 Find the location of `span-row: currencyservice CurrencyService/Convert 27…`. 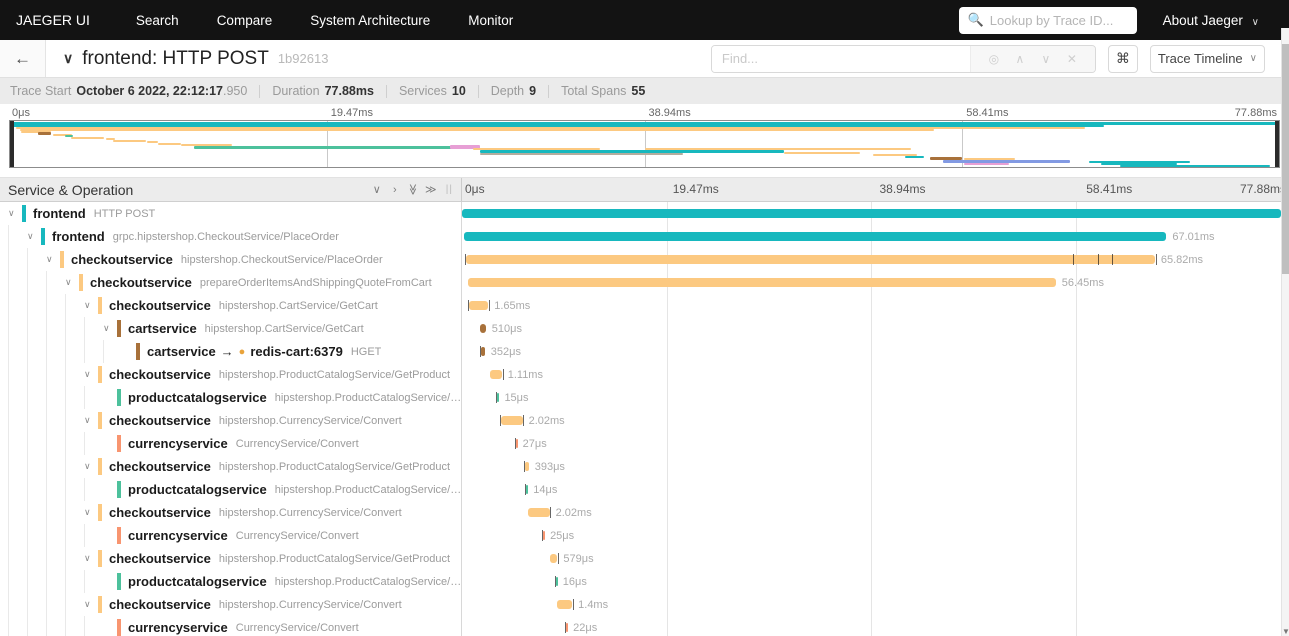

span-row: currencyservice CurrencyService/Convert 27… is located at coordinates (640, 443).